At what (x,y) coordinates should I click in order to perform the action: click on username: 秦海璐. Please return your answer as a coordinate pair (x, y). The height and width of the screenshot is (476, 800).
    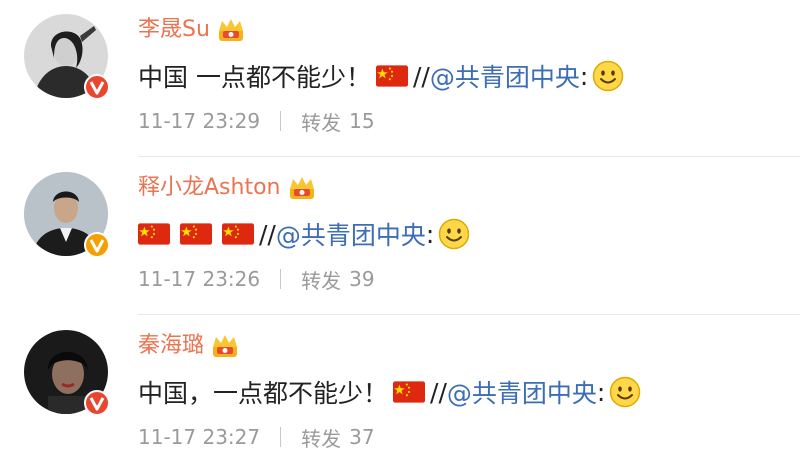
    Looking at the image, I should click on (171, 346).